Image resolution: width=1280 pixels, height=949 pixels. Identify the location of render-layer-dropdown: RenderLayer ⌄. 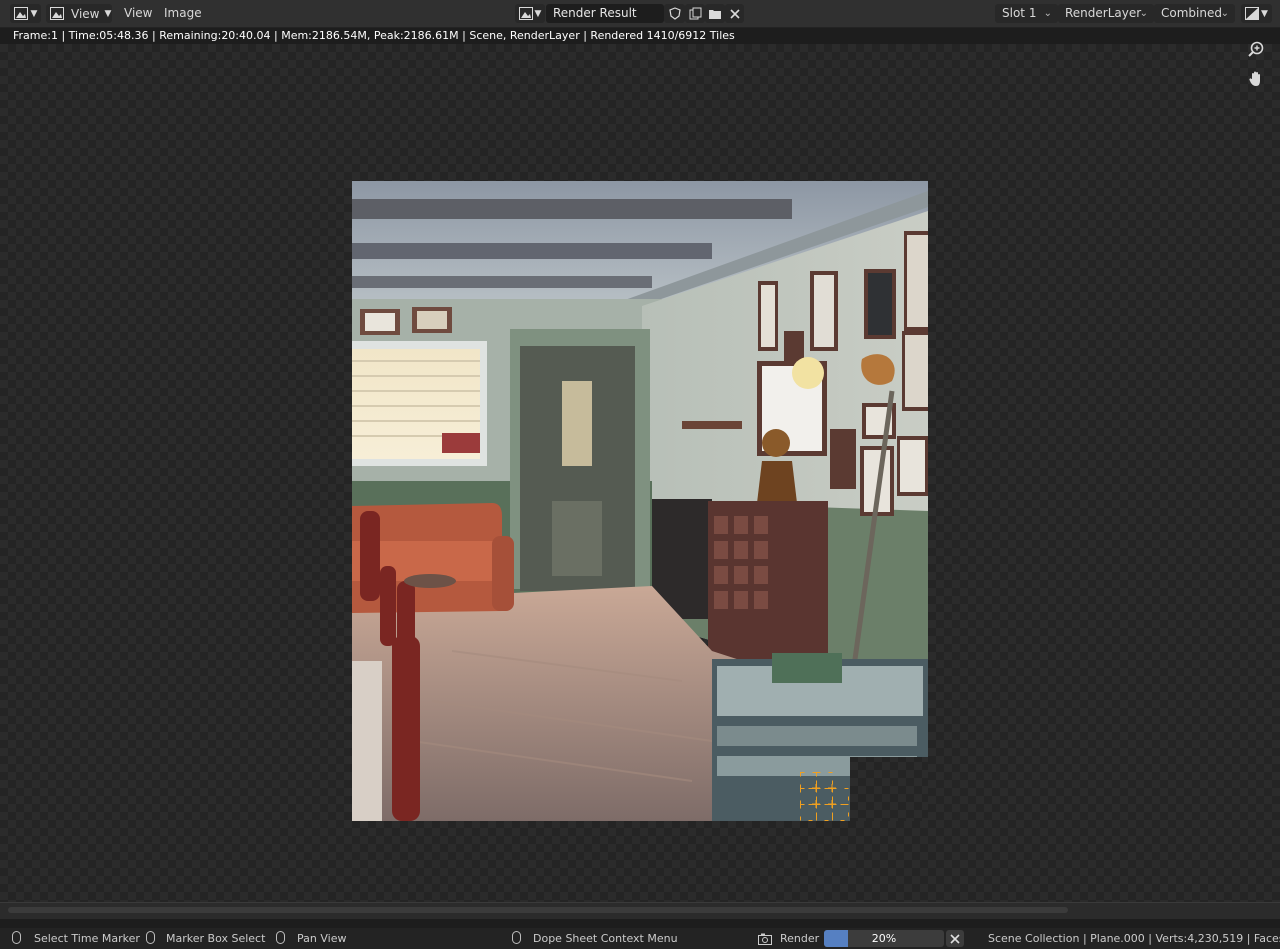
(1106, 13).